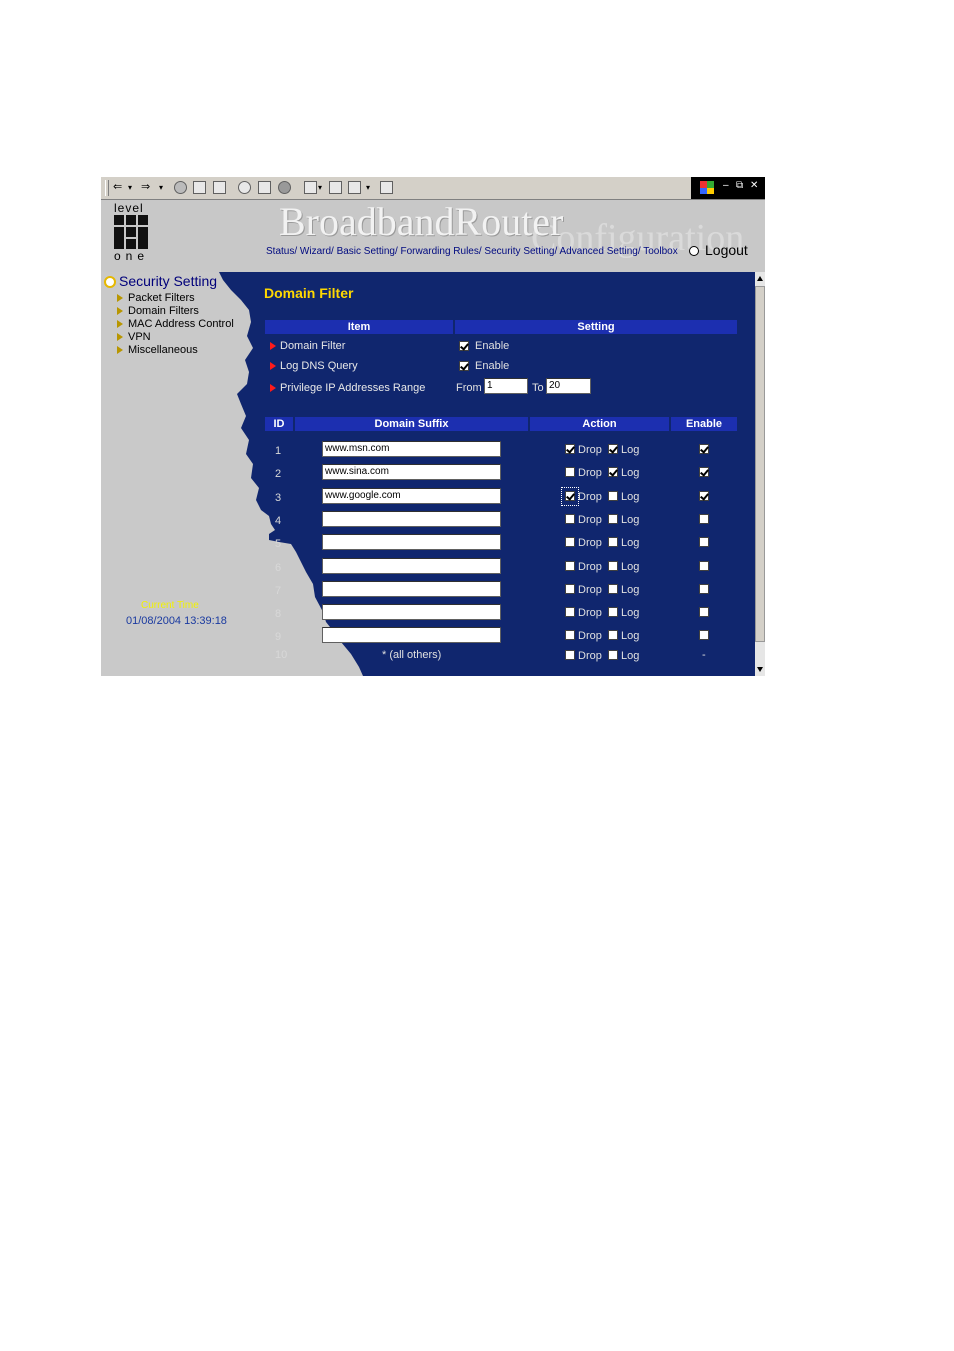 This screenshot has width=954, height=1351. Describe the element at coordinates (313, 346) in the screenshot. I see `domain-filter-text: Domain Filter` at that location.